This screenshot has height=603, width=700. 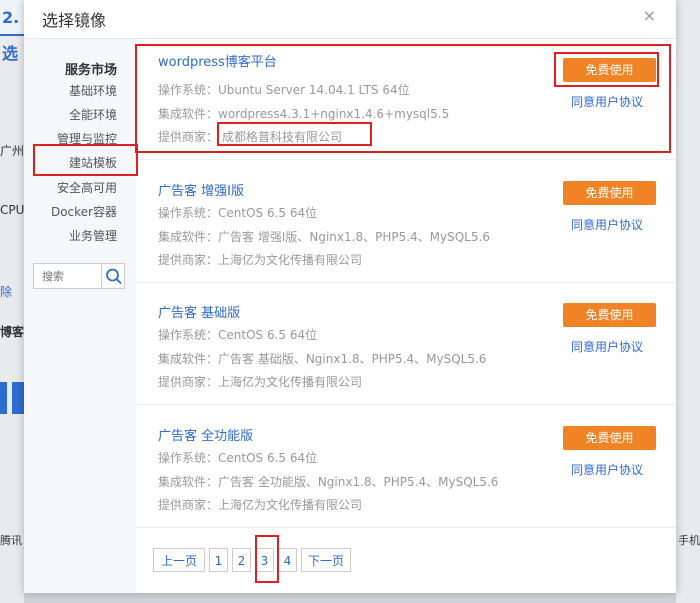 I want to click on sidebar-item-site-templates: 建站模板, so click(x=93, y=162).